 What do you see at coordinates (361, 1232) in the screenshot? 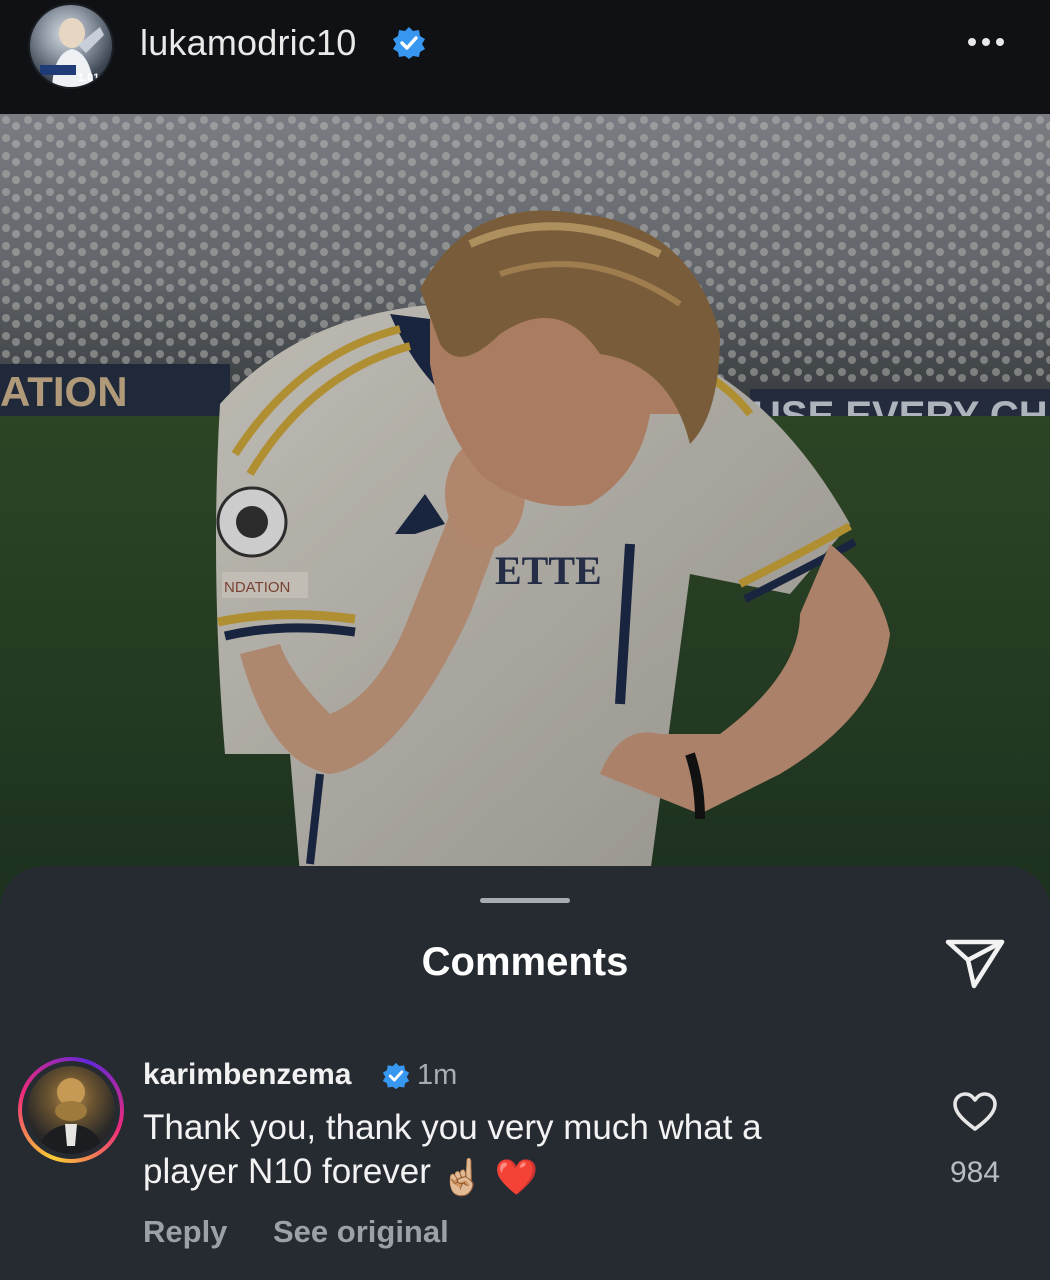
I see `see-original-button: See original` at bounding box center [361, 1232].